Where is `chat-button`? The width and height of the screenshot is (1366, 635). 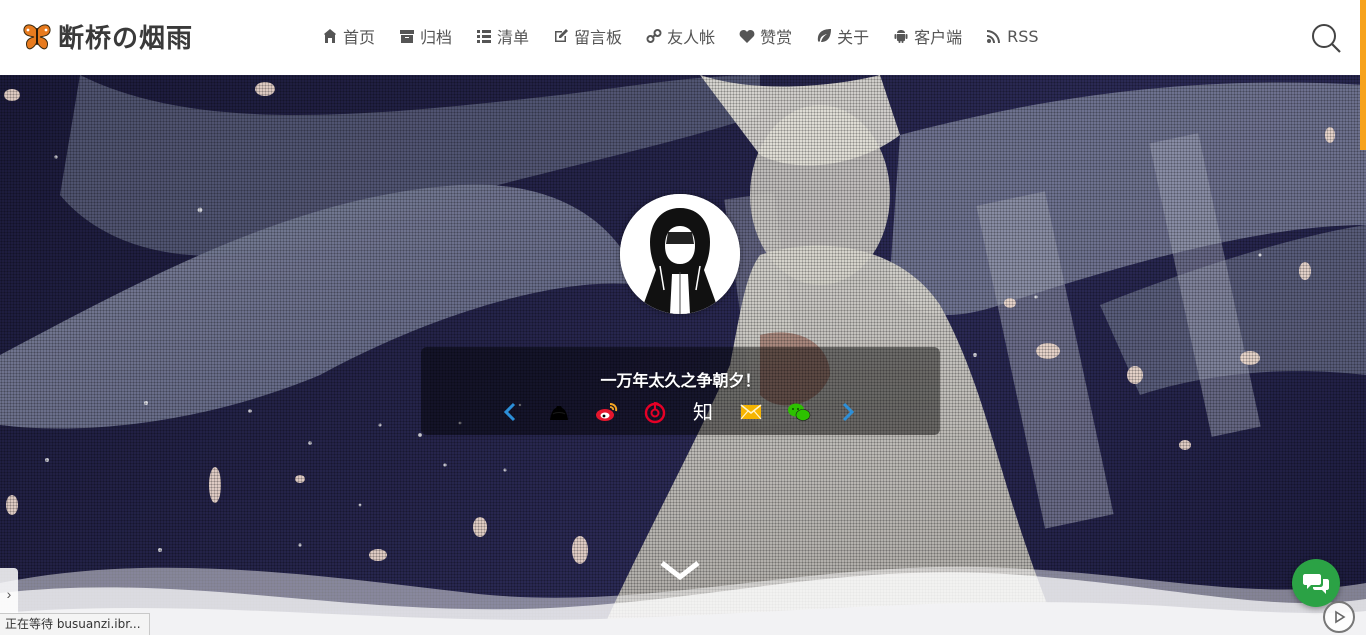
chat-button is located at coordinates (1316, 583).